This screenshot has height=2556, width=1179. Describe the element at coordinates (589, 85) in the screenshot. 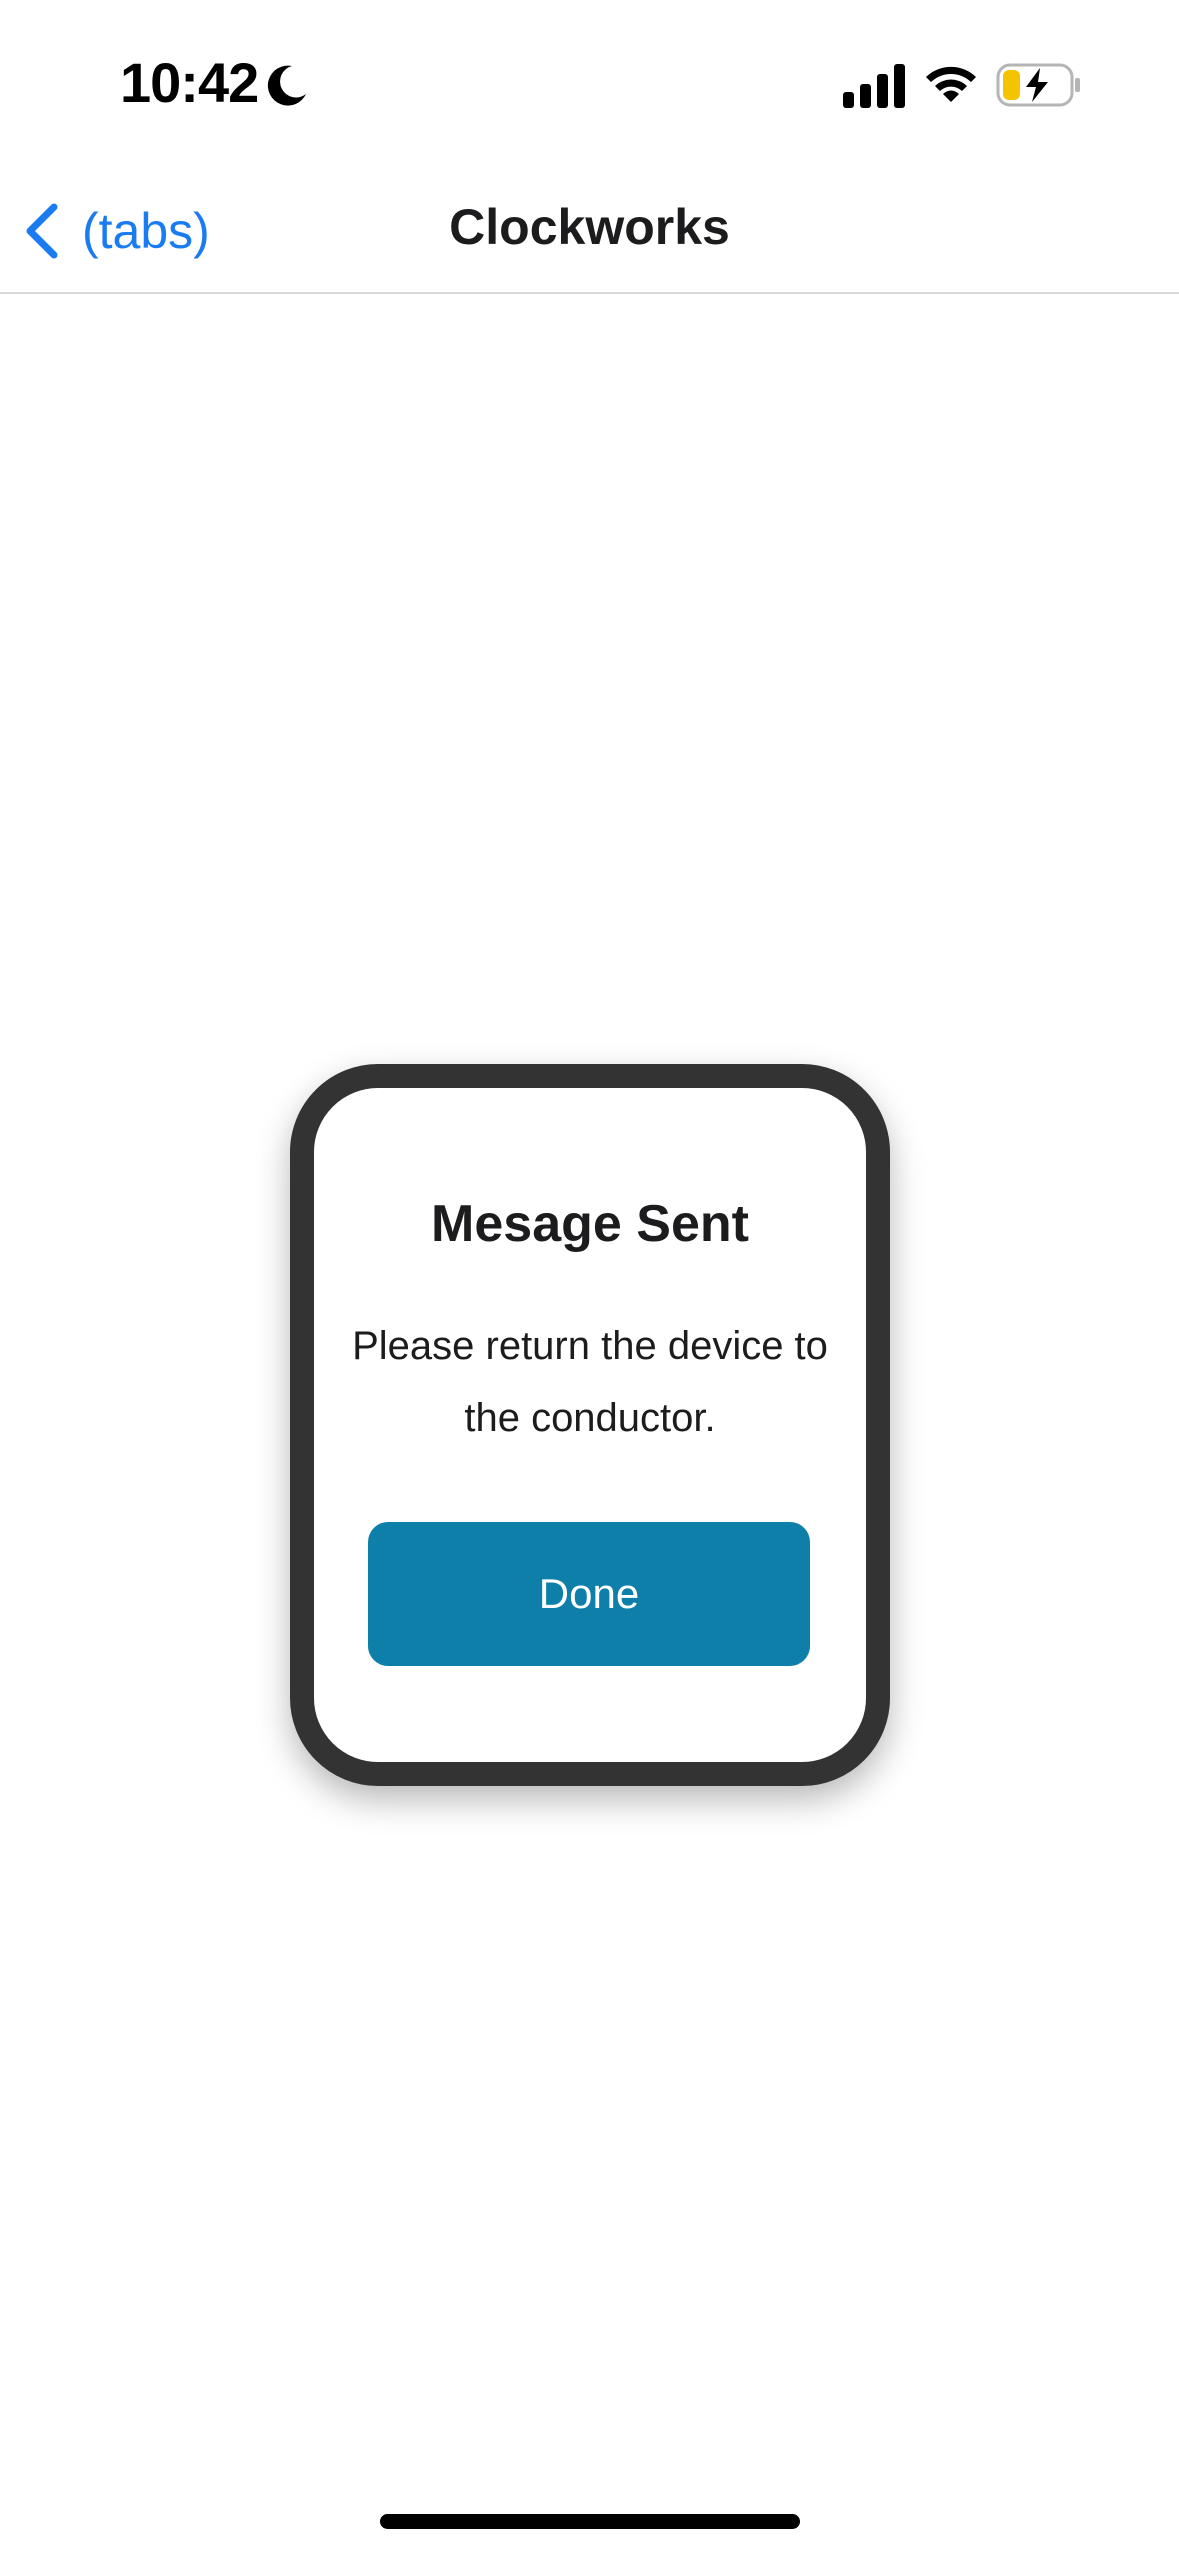

I see `status-bar: 10:42` at that location.